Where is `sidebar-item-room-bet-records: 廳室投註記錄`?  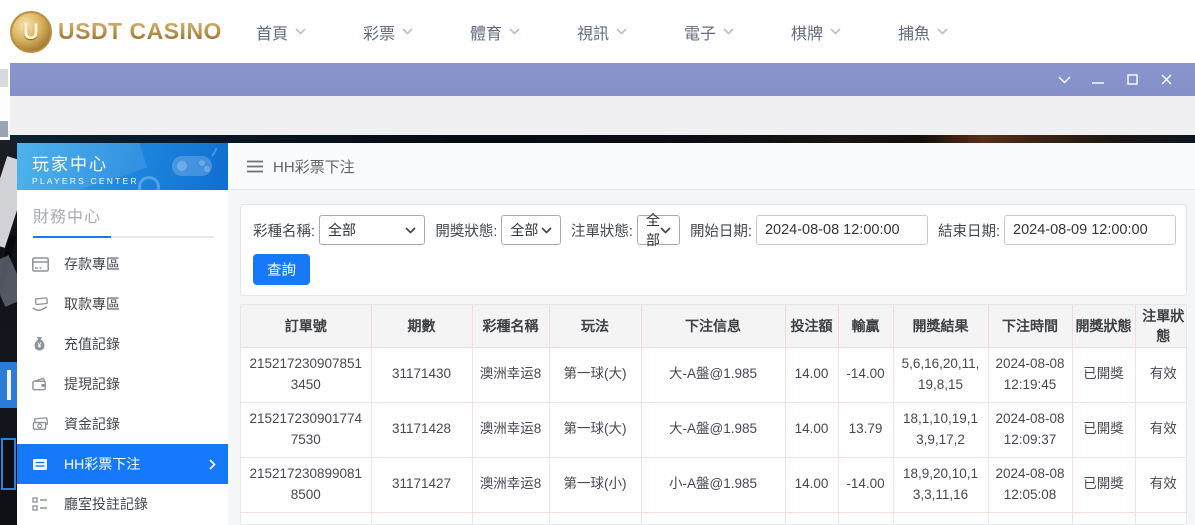
sidebar-item-room-bet-records: 廳室投註記錄 is located at coordinates (122, 504).